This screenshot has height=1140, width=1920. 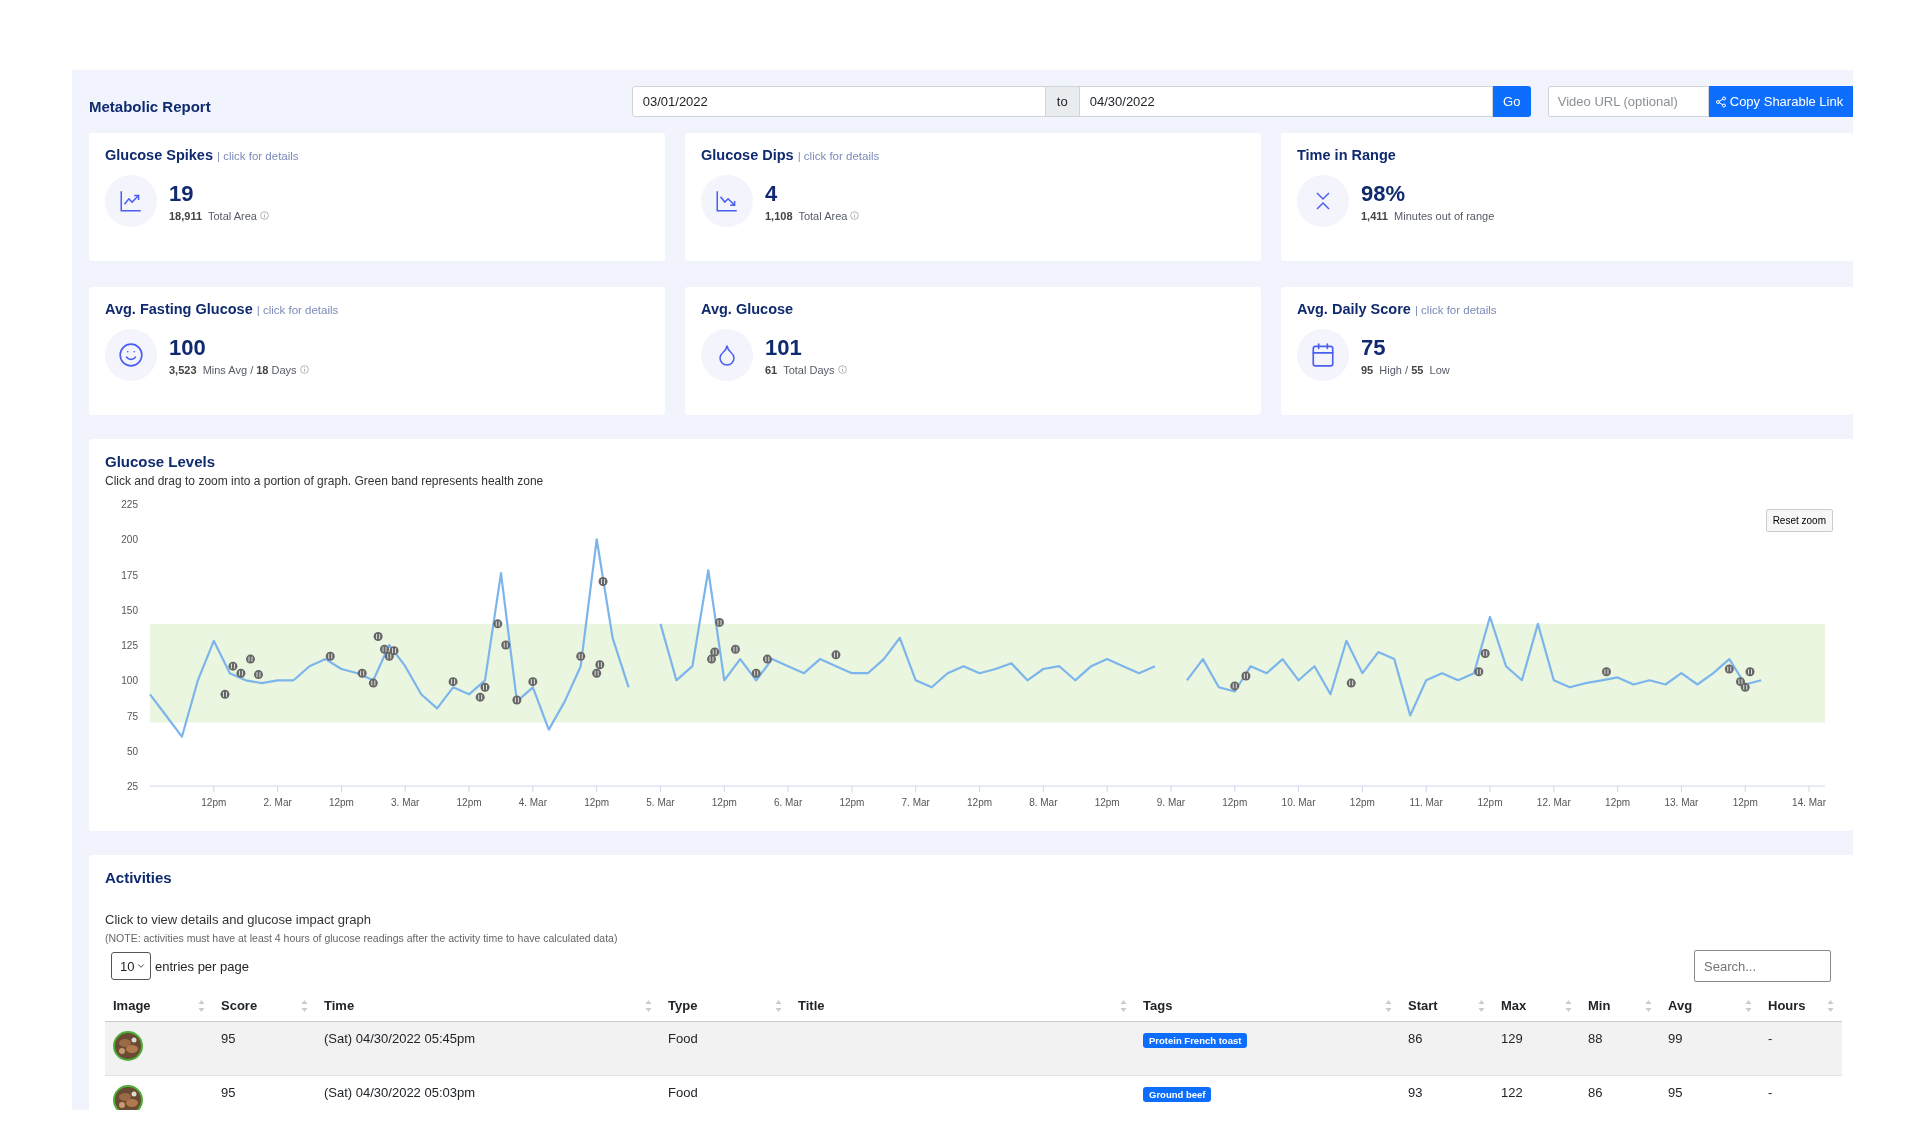 I want to click on table-cell: -, so click(x=1770, y=1092).